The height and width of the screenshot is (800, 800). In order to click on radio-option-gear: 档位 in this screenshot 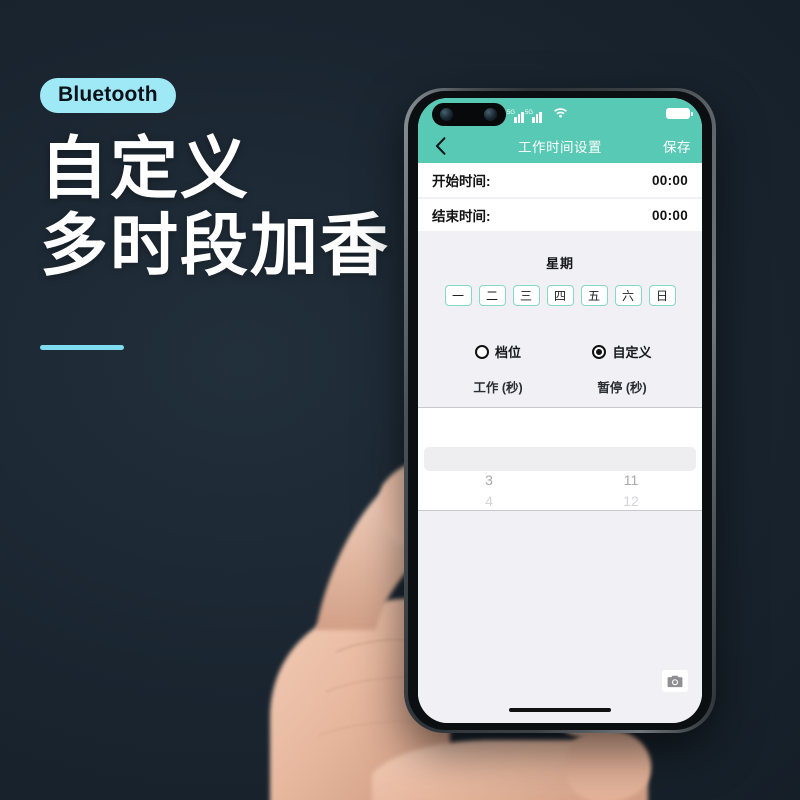, I will do `click(497, 351)`.